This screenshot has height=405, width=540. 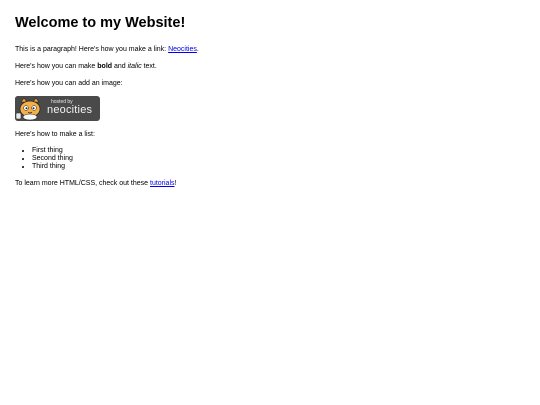 I want to click on formatting-and: and, so click(x=120, y=66).